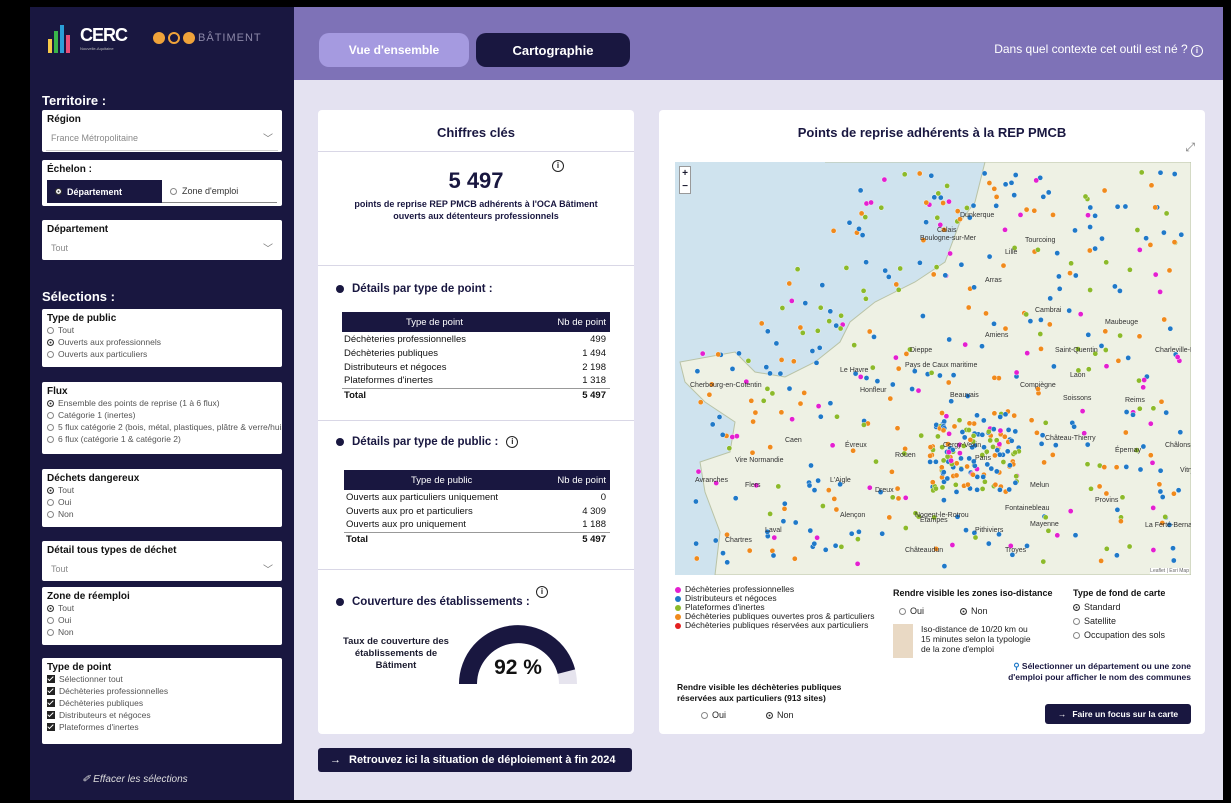 This screenshot has height=803, width=1231. Describe the element at coordinates (394, 50) in the screenshot. I see `tab-overview: Vue d'ensemble` at that location.